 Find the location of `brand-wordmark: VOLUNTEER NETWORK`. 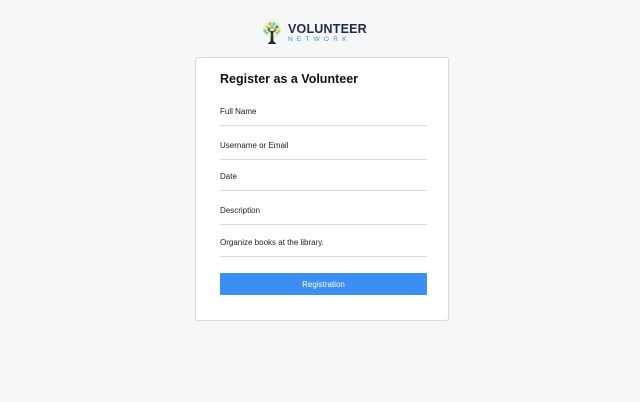

brand-wordmark: VOLUNTEER NETWORK is located at coordinates (327, 32).